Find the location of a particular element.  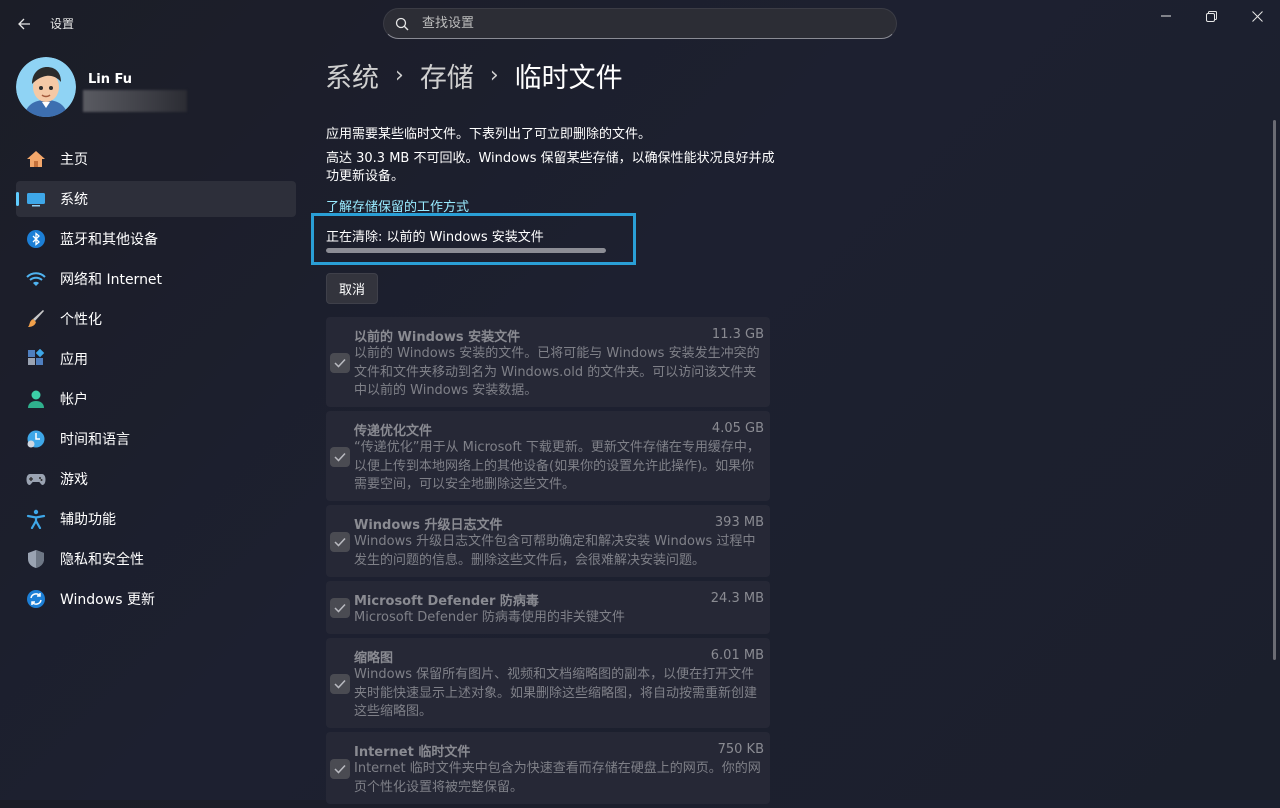

sidebar-item-label: 蓝牙和其他设备 is located at coordinates (109, 240).